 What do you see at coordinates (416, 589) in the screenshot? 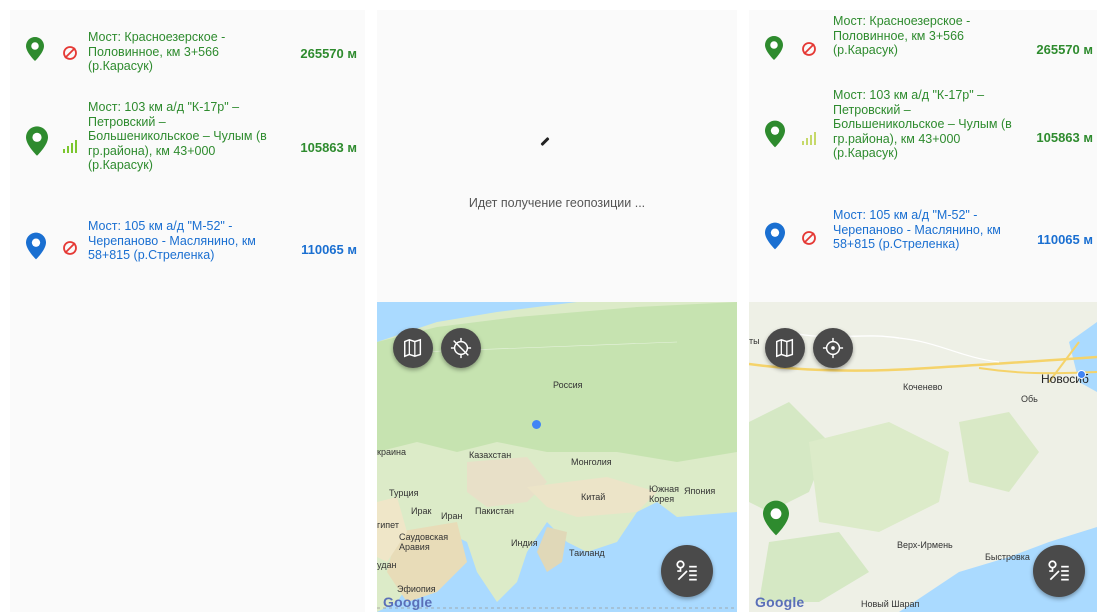
I see `map-label: Эфиопия` at bounding box center [416, 589].